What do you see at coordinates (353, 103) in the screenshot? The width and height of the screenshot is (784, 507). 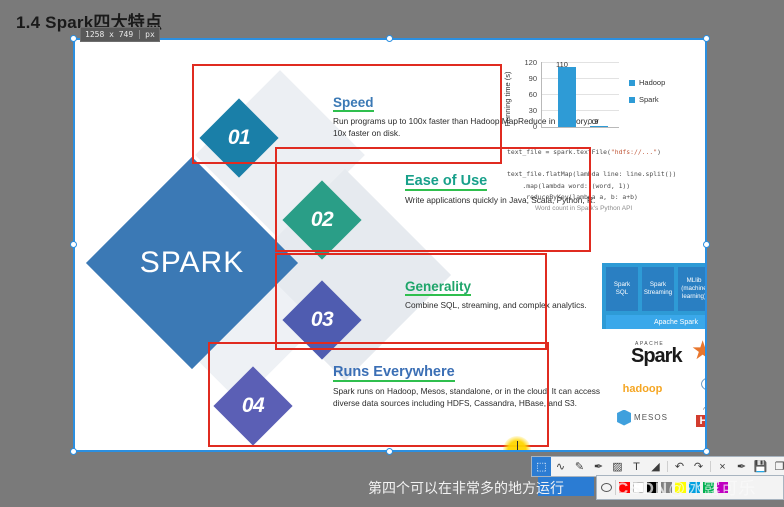 I see `feature-title-01: Speed` at bounding box center [353, 103].